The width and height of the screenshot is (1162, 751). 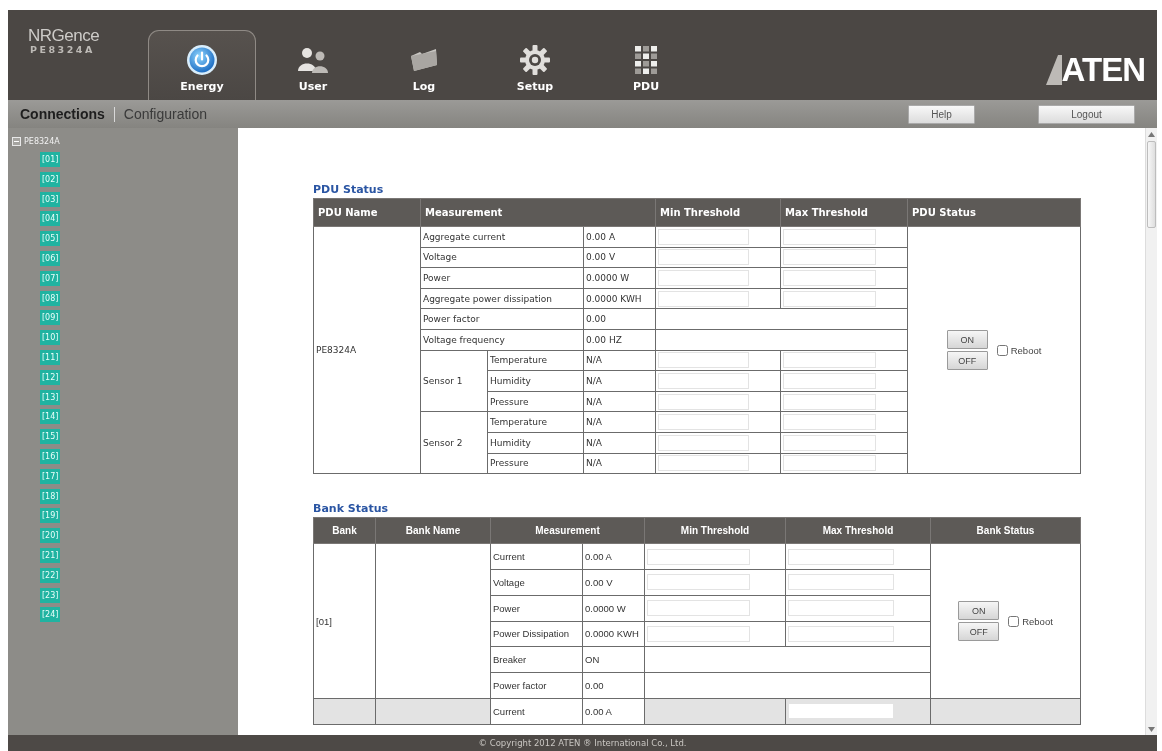 I want to click on users-icon, so click(x=313, y=60).